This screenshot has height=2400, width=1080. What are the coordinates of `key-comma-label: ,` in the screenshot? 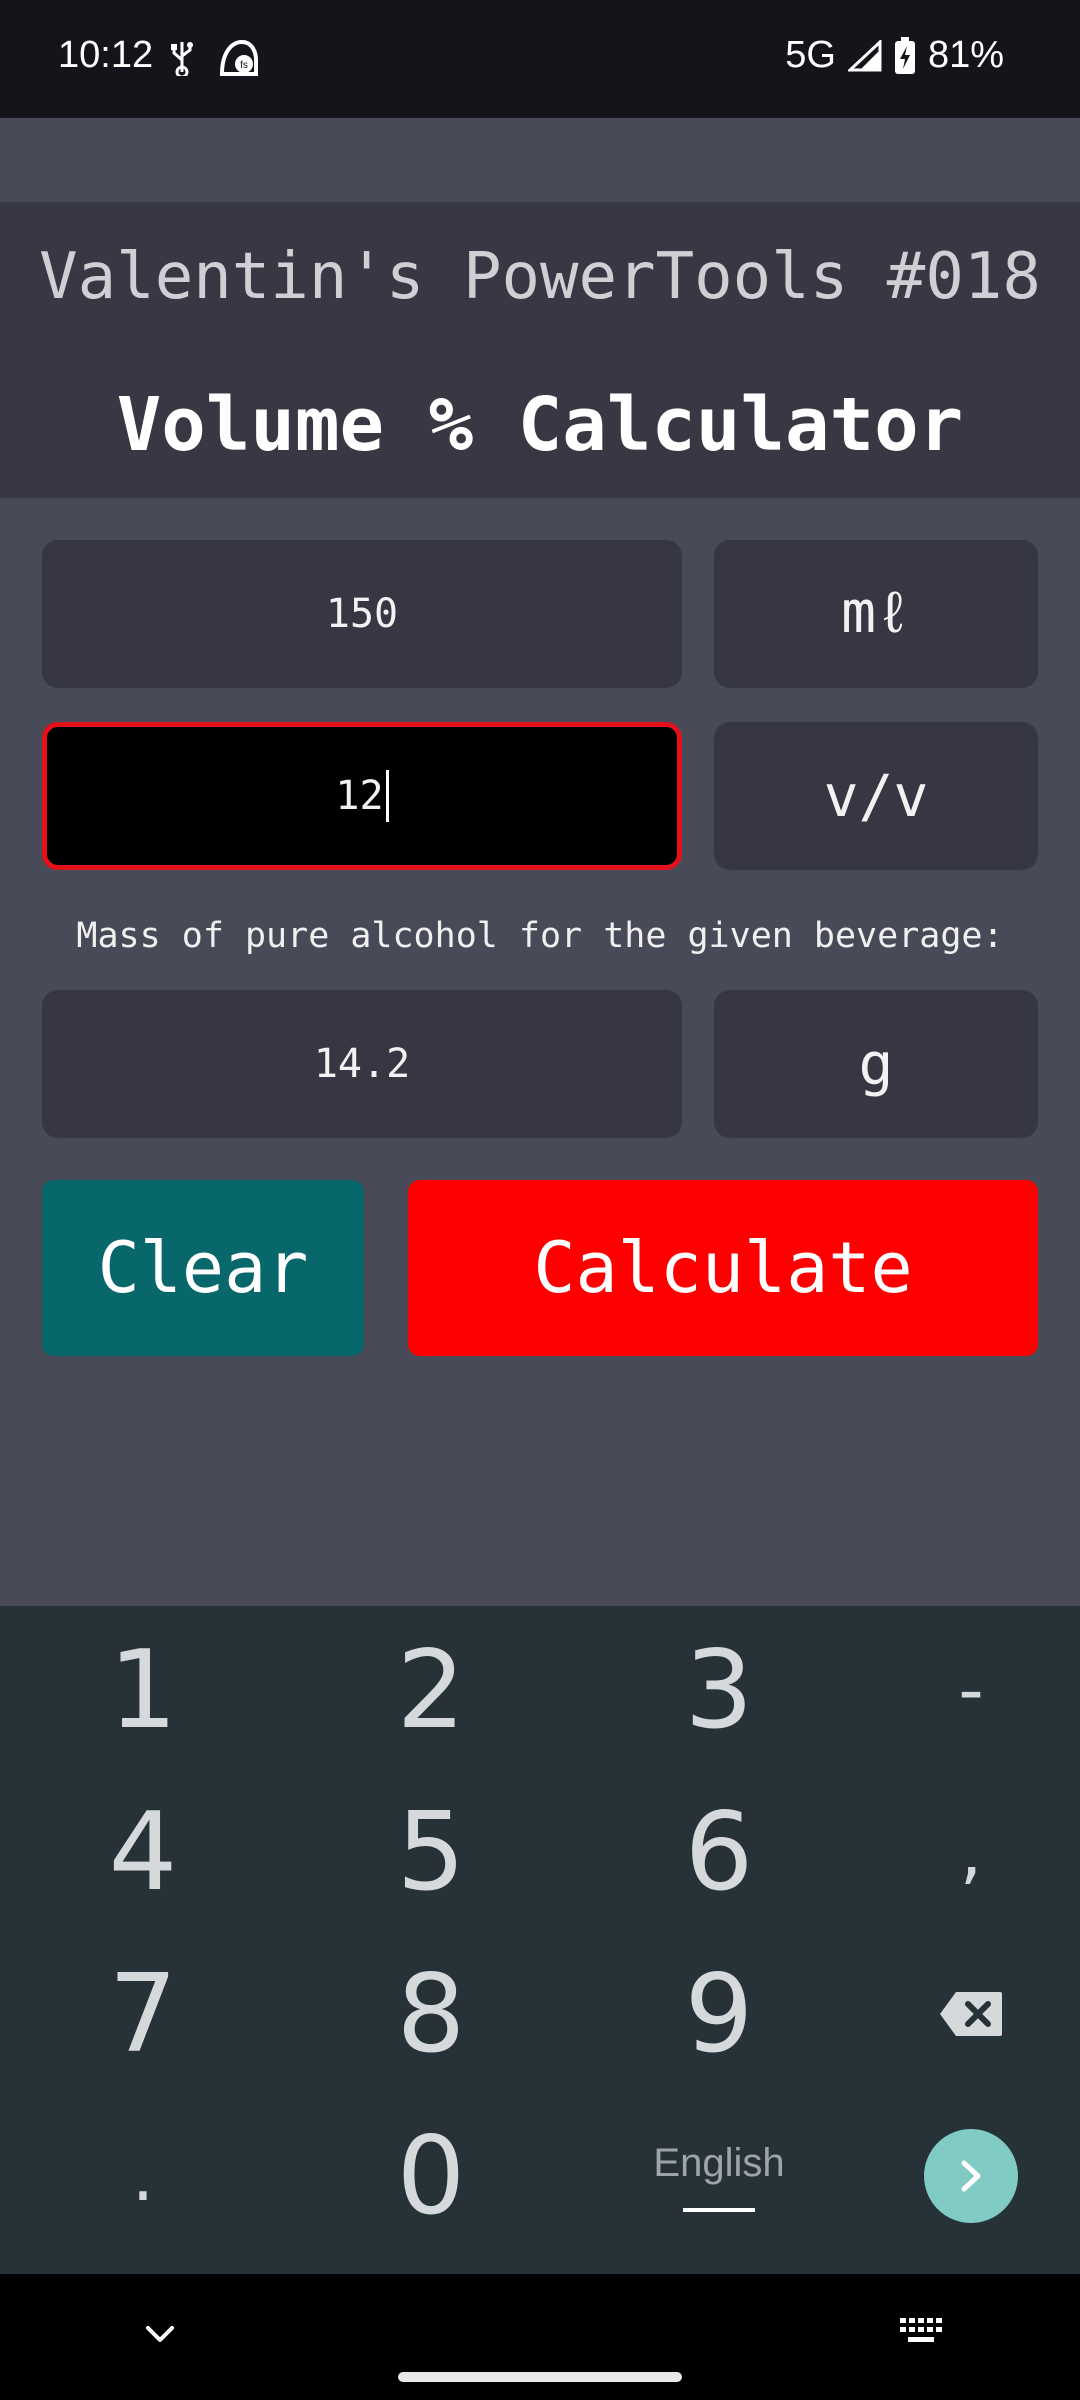 It's located at (971, 1852).